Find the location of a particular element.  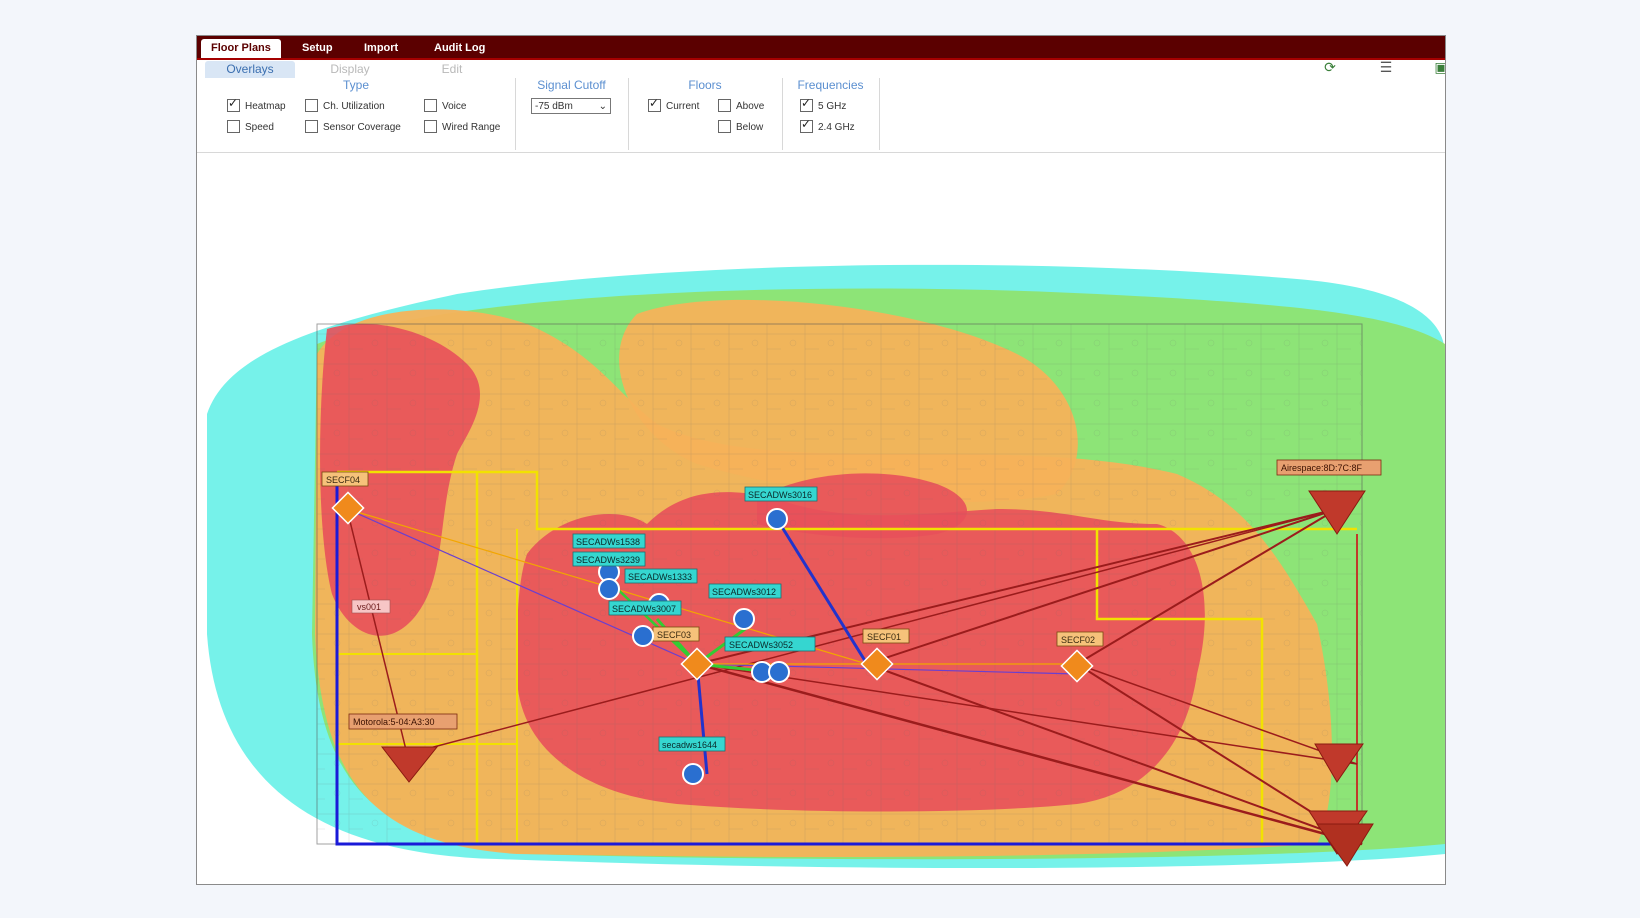

tab-floor-plans: Floor Plans is located at coordinates (241, 48).